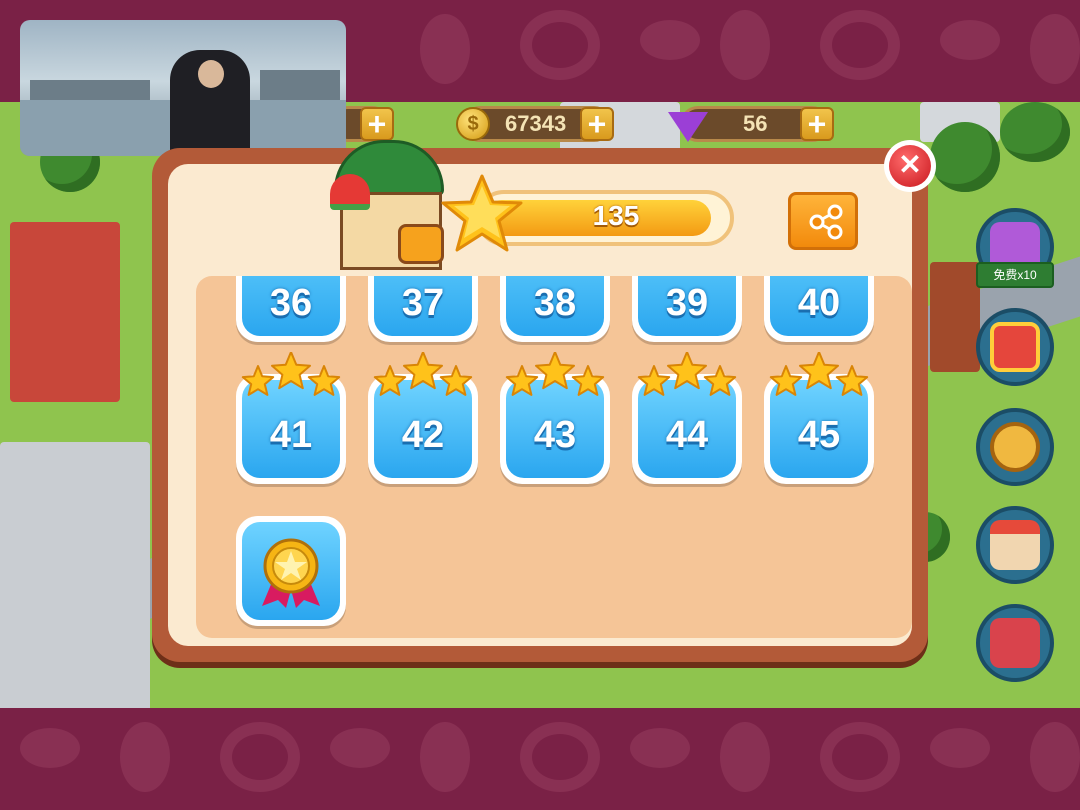 This screenshot has height=810, width=1080. What do you see at coordinates (555, 435) in the screenshot?
I see `level-number: 43` at bounding box center [555, 435].